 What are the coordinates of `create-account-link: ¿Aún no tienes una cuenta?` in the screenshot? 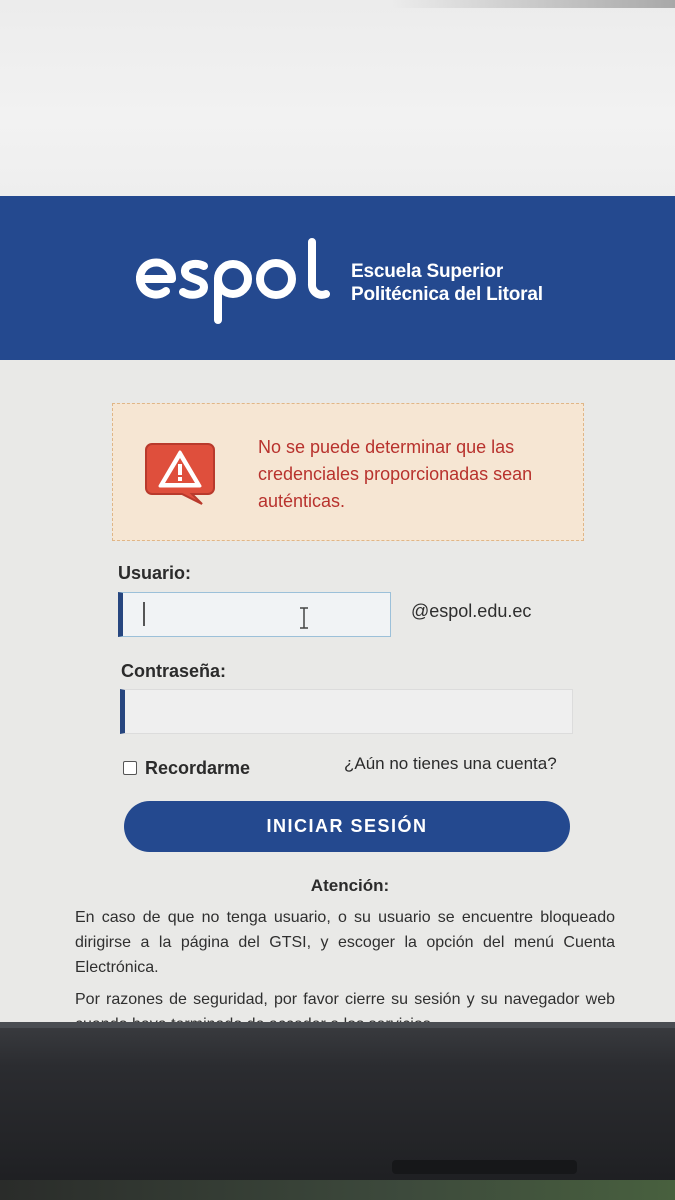 It's located at (450, 764).